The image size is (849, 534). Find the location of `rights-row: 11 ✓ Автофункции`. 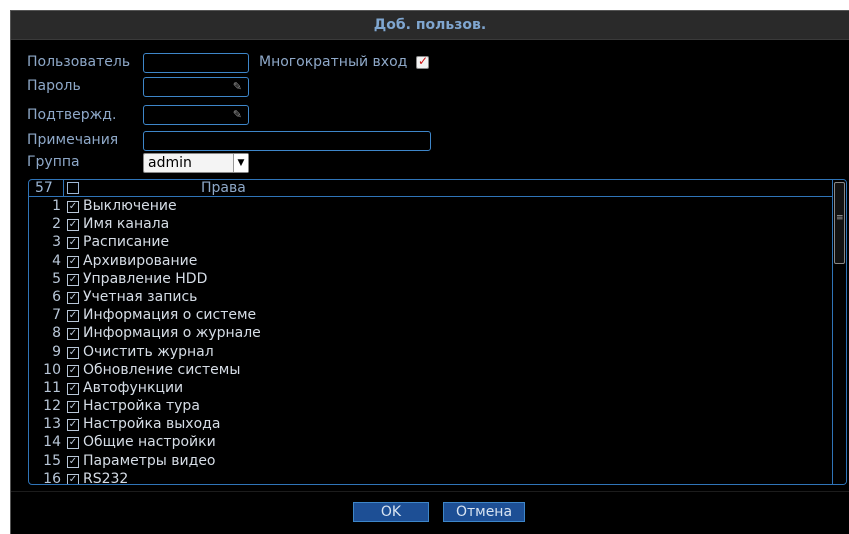

rights-row: 11 ✓ Автофункции is located at coordinates (431, 389).